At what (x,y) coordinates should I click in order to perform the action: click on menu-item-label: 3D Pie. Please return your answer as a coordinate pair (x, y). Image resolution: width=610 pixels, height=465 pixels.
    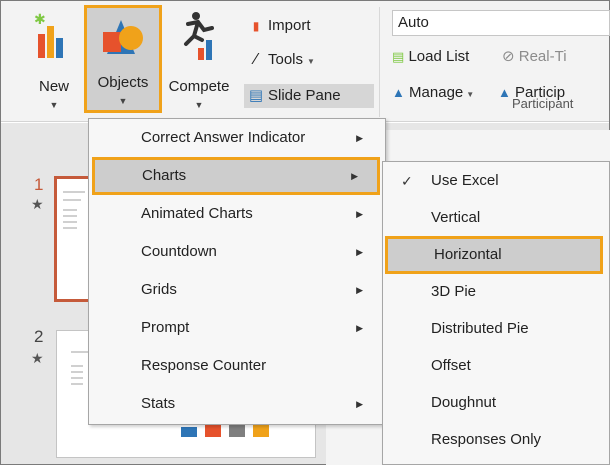
    Looking at the image, I should click on (454, 291).